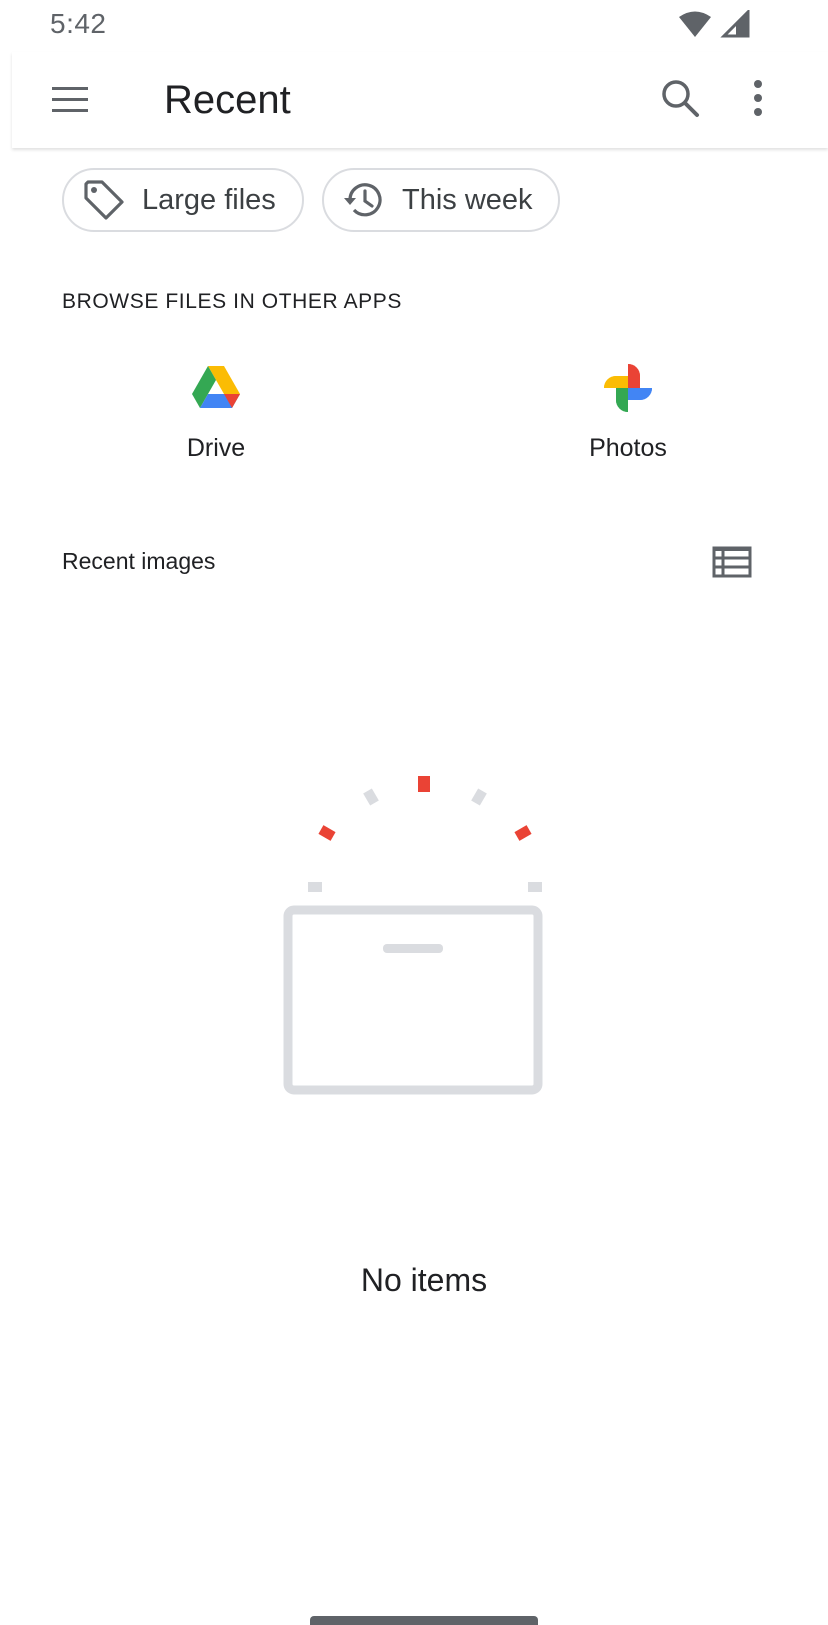 This screenshot has width=828, height=1625. What do you see at coordinates (735, 24) in the screenshot?
I see `cell-signal-icon` at bounding box center [735, 24].